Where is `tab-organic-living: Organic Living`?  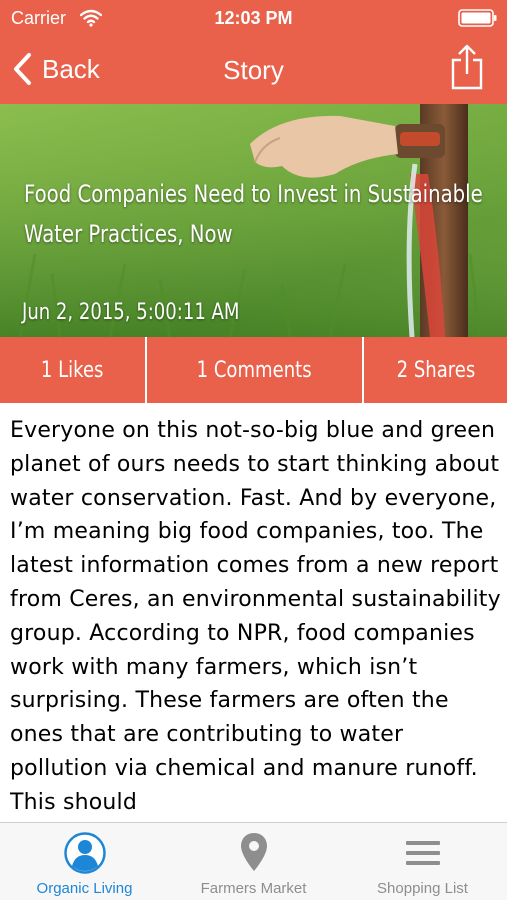
tab-organic-living: Organic Living is located at coordinates (84, 862).